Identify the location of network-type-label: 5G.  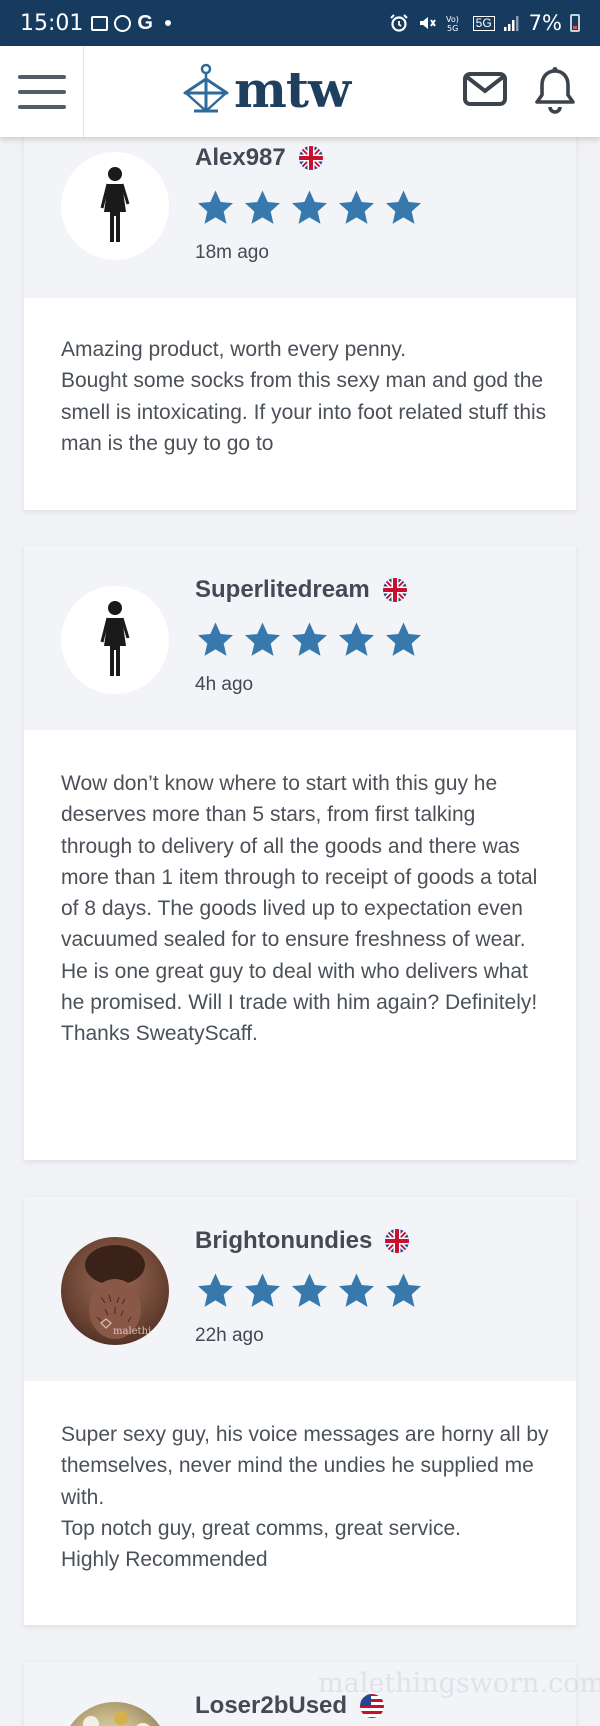
(483, 23).